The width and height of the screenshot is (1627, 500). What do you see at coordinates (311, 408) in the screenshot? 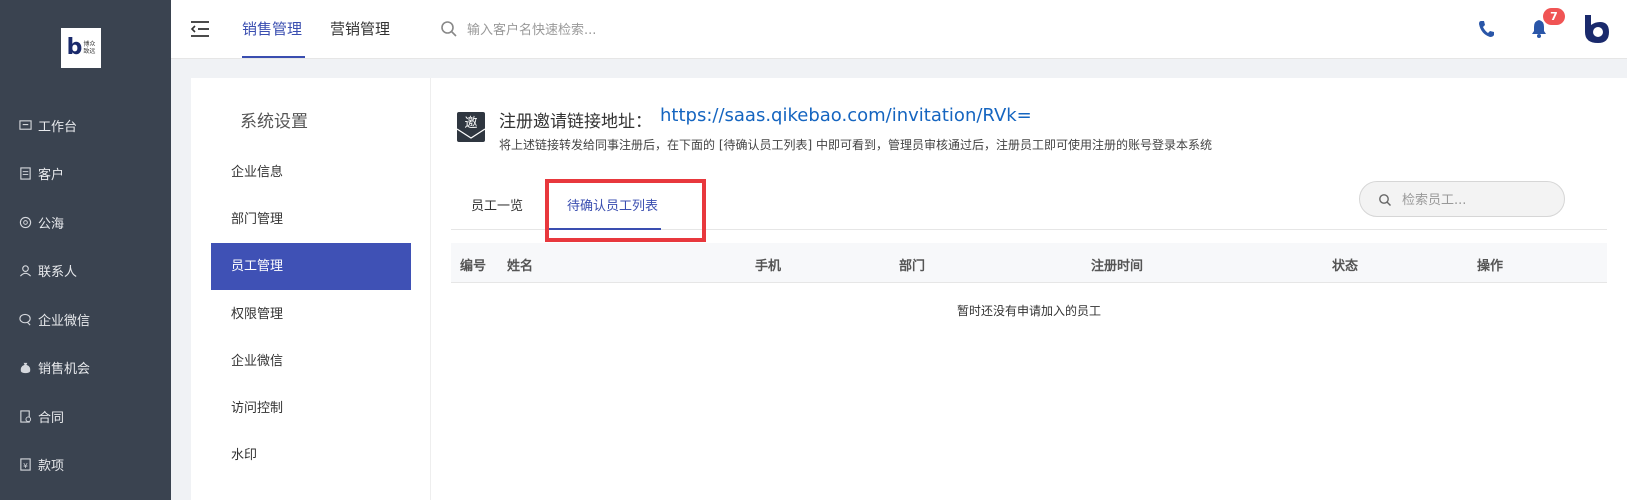
I see `settings-item-access-control: 访问控制` at bounding box center [311, 408].